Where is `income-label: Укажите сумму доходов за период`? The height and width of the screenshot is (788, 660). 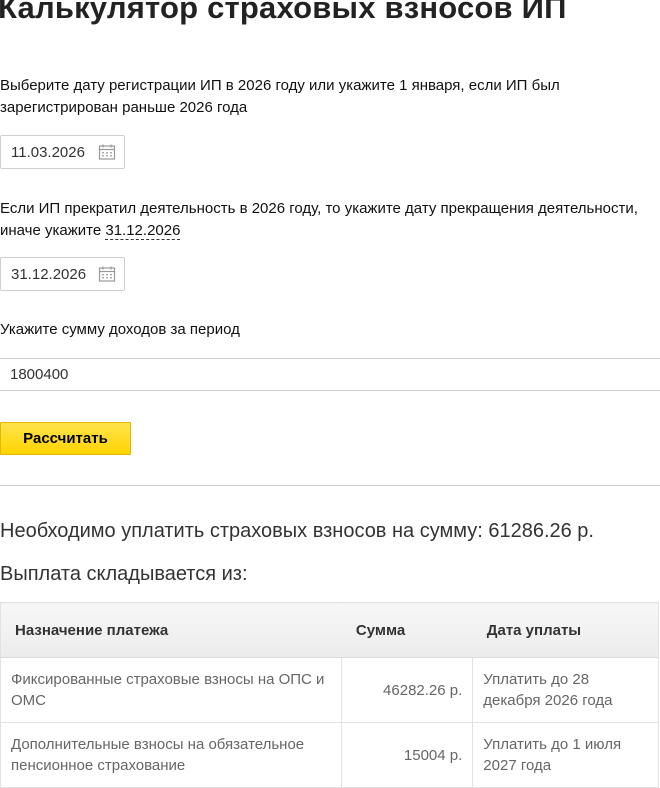
income-label: Укажите сумму доходов за период is located at coordinates (120, 329).